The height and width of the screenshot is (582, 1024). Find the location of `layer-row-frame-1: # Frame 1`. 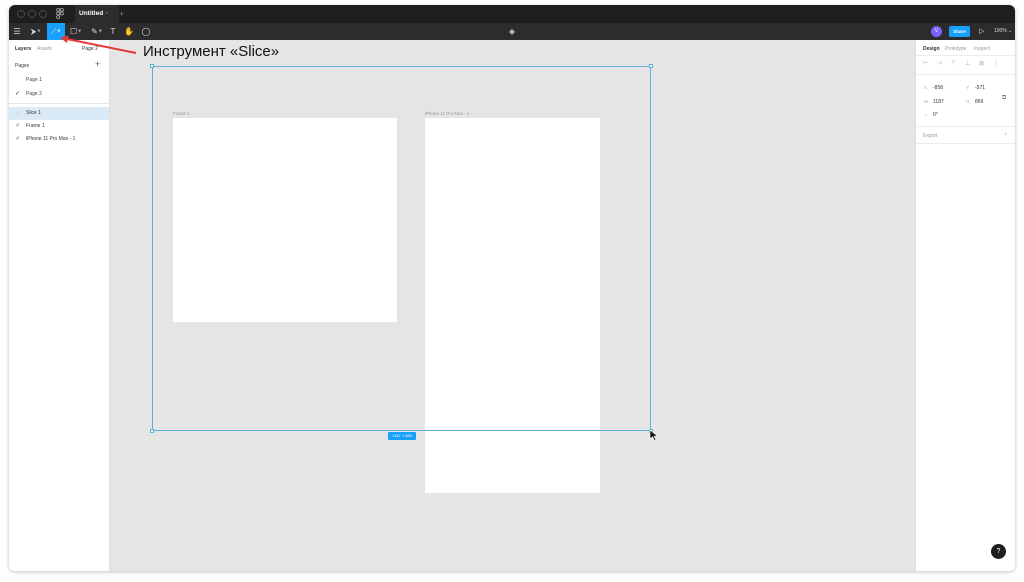

layer-row-frame-1: # Frame 1 is located at coordinates (59, 126).